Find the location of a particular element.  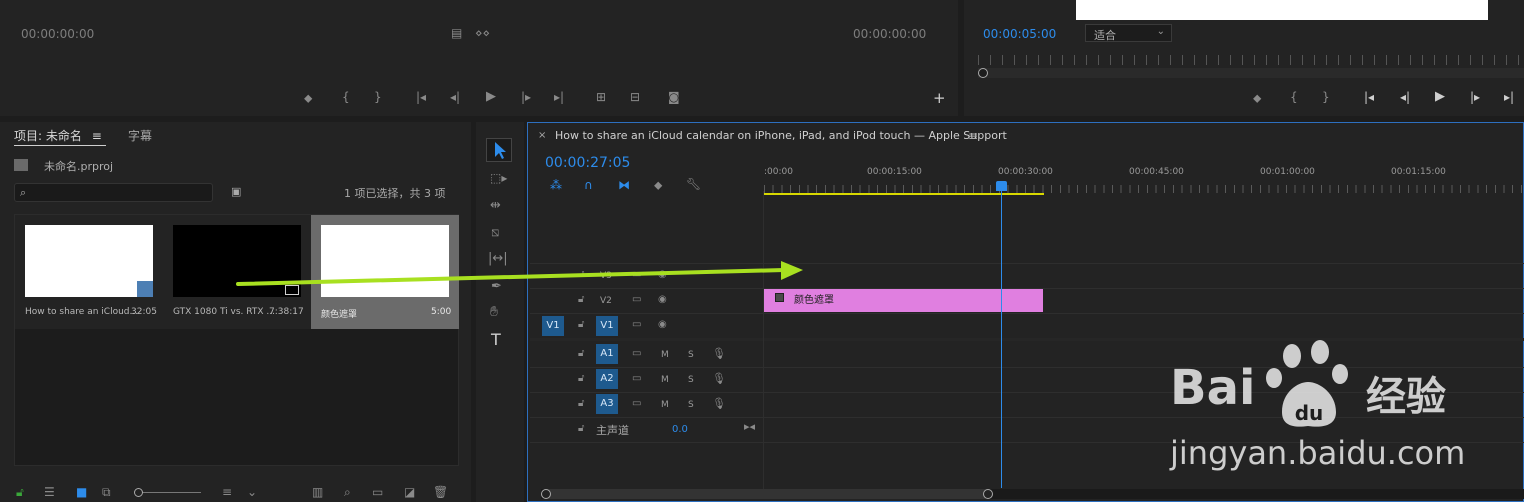

svg-text: du is located at coordinates (1309, 413).